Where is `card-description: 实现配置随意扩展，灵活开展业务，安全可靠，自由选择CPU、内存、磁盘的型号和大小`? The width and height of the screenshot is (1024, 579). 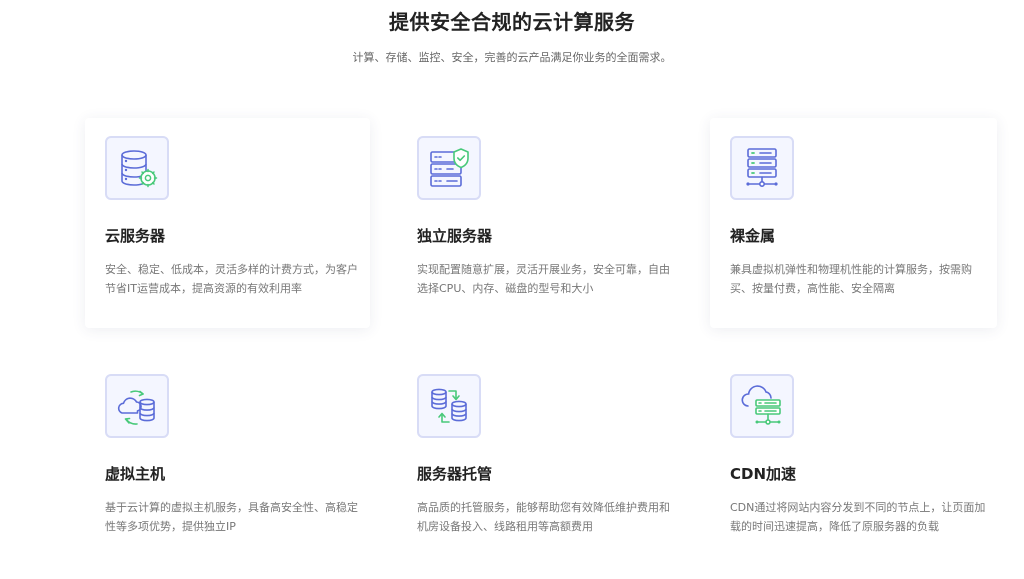 card-description: 实现配置随意扩展，灵活开展业务，安全可靠，自由选择CPU、内存、磁盘的型号和大小 is located at coordinates (543, 279).